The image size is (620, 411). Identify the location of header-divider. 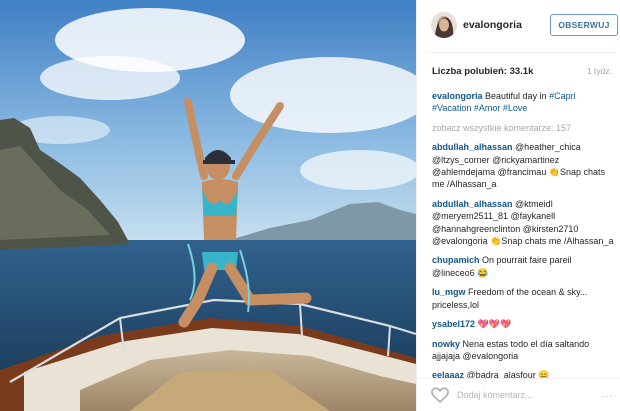
(521, 52).